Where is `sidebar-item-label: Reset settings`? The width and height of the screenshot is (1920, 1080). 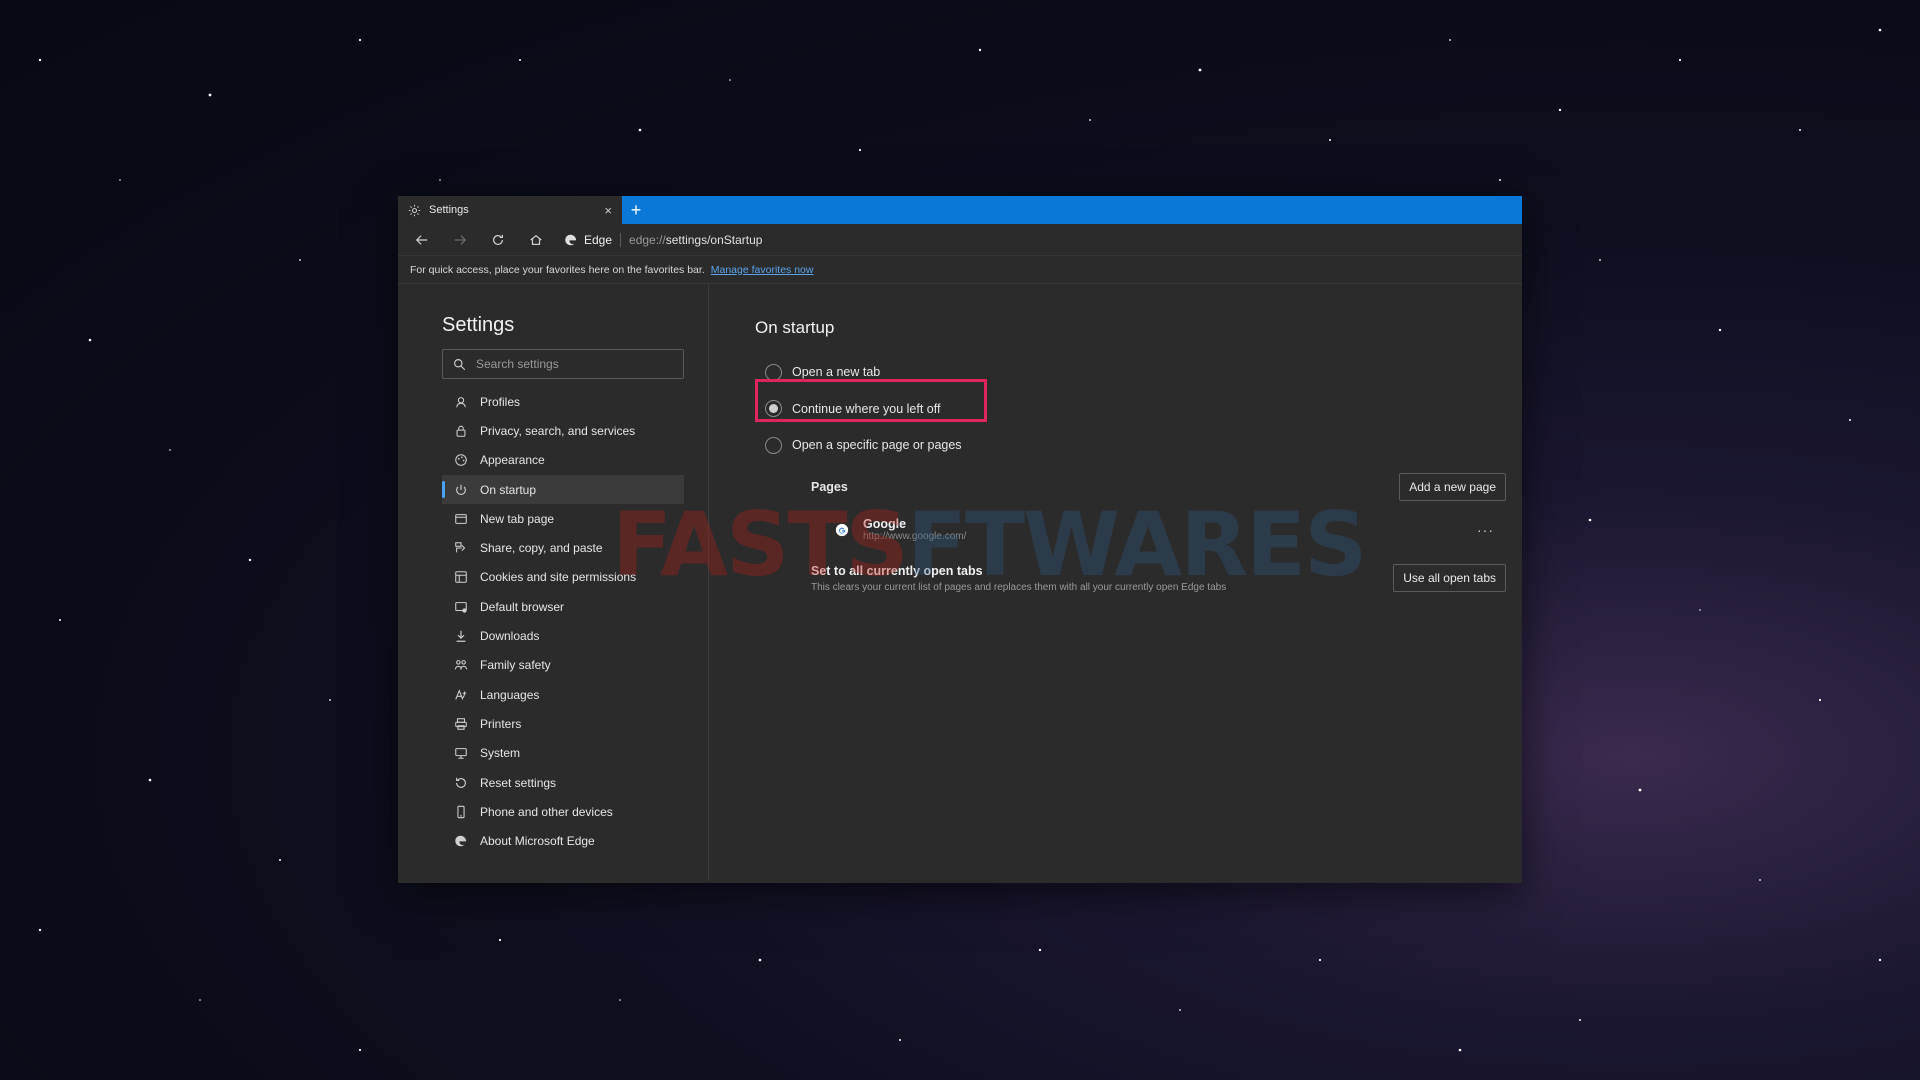
sidebar-item-label: Reset settings is located at coordinates (518, 782).